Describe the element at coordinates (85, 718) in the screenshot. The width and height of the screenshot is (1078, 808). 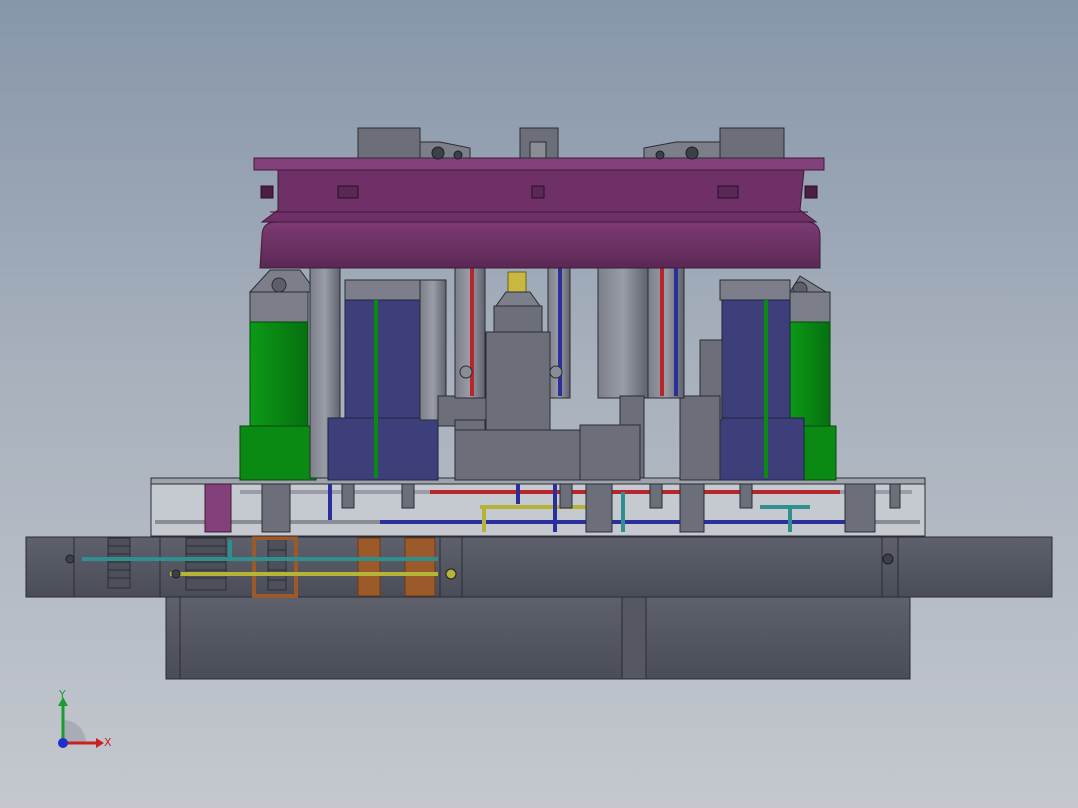
I see `axis-triad: Y X` at that location.